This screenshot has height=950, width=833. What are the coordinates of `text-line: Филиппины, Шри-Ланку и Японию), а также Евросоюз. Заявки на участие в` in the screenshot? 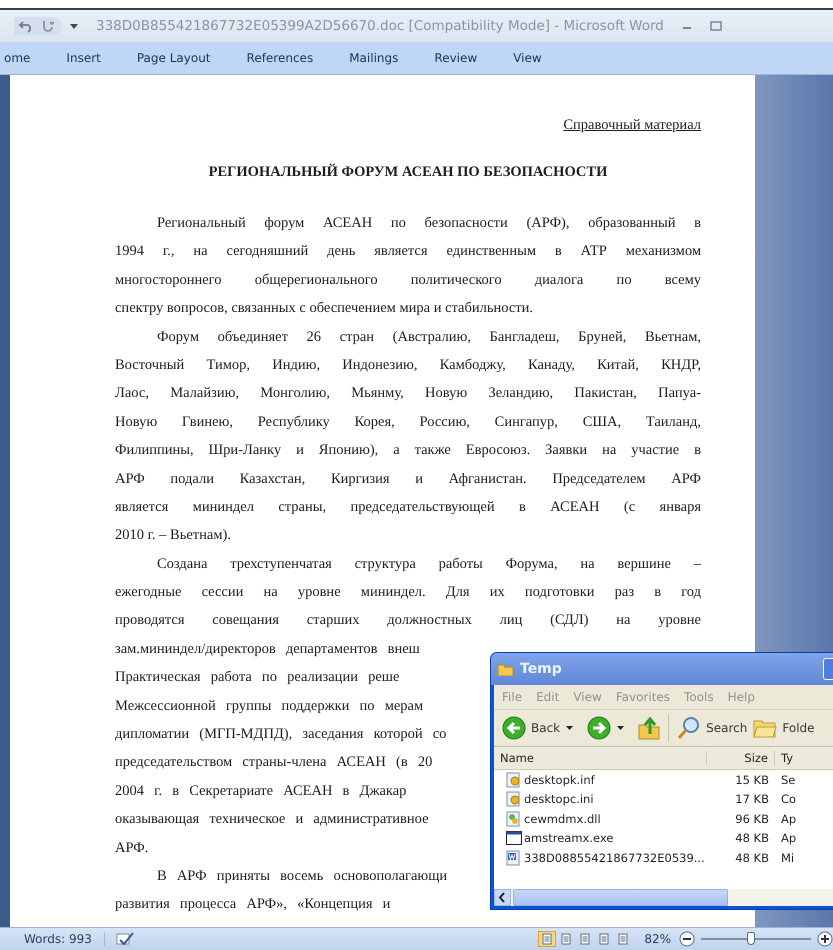 It's located at (408, 450).